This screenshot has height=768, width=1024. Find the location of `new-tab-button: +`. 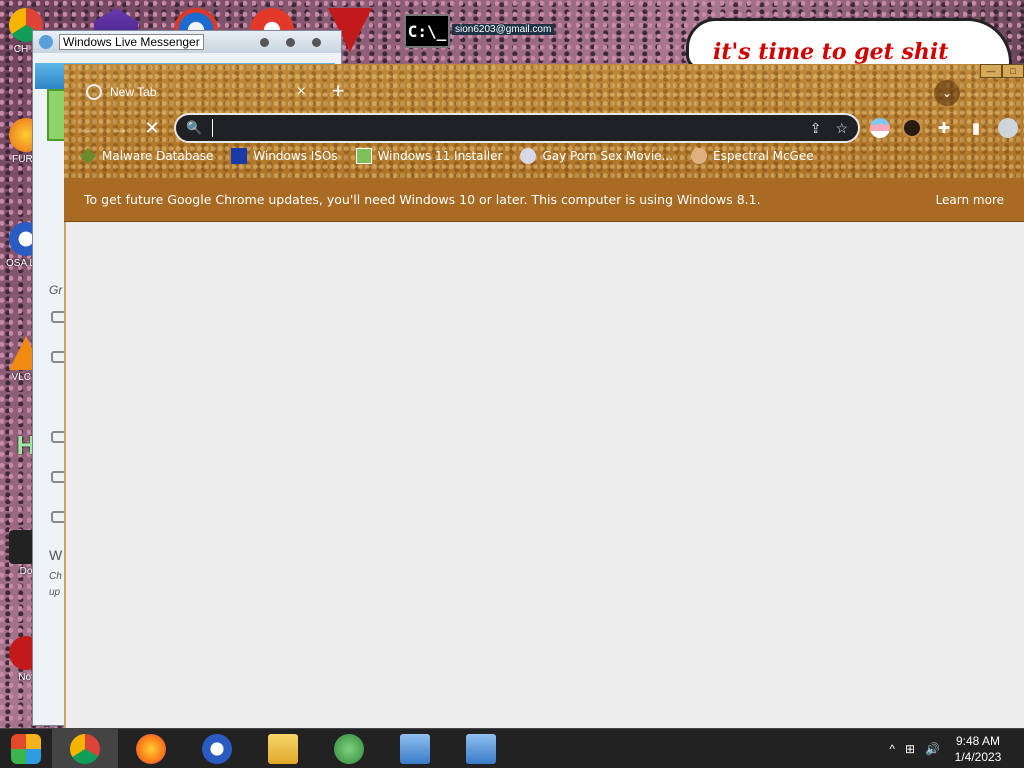

new-tab-button: + is located at coordinates (338, 92).